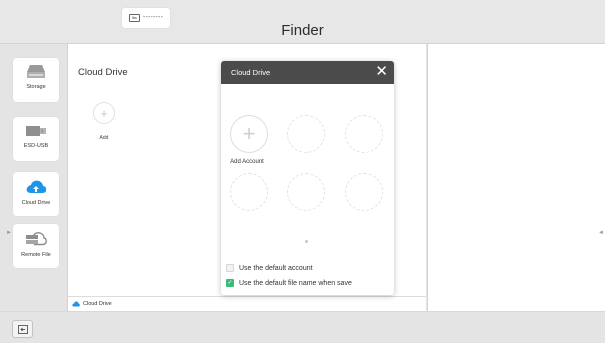  What do you see at coordinates (381, 72) in the screenshot?
I see `close-icon: ✕` at bounding box center [381, 72].